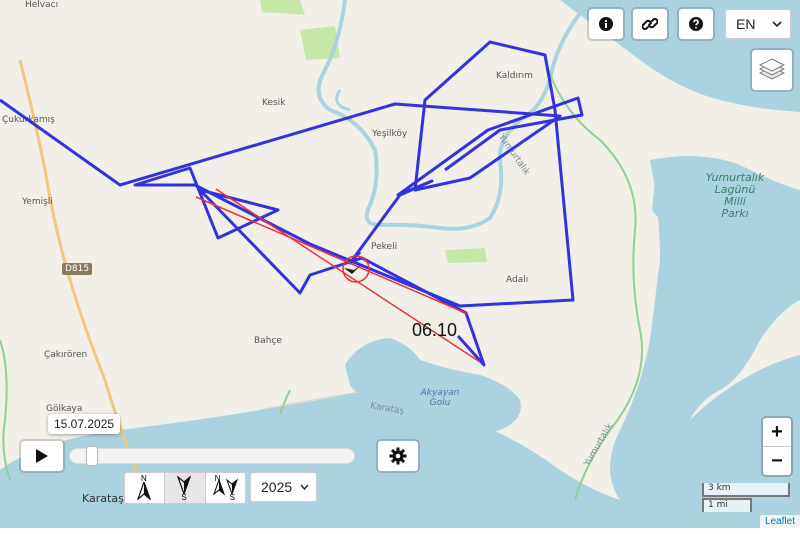 This screenshot has width=800, height=534. I want to click on link-button, so click(650, 24).